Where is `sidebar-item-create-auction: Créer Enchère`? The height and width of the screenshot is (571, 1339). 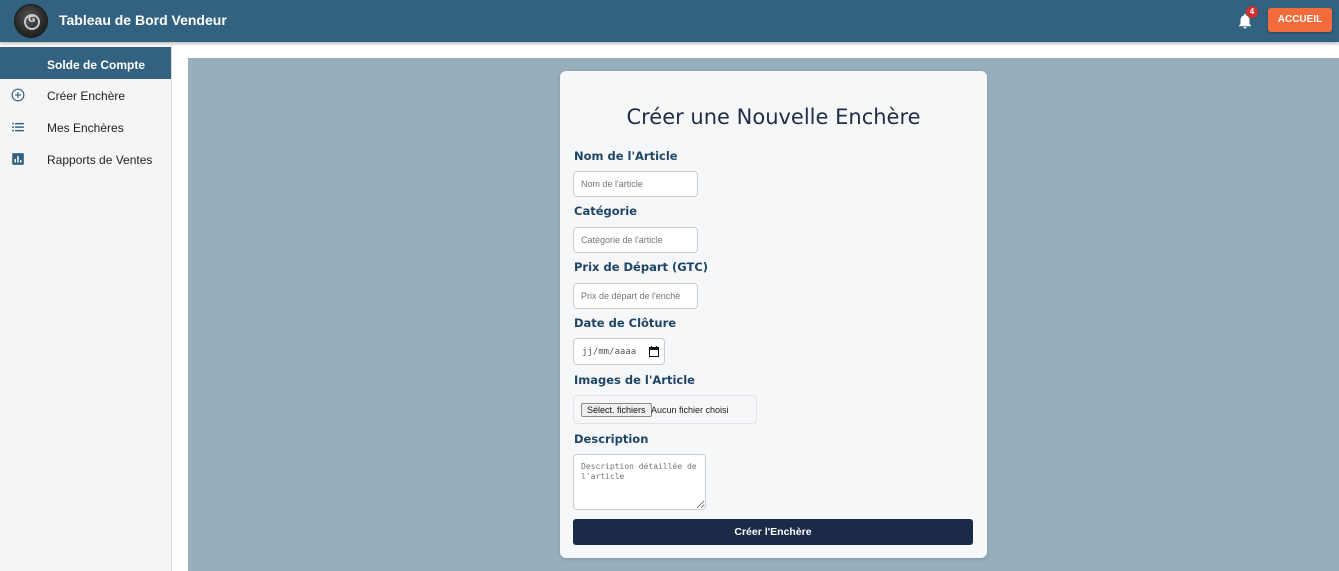 sidebar-item-create-auction: Créer Enchère is located at coordinates (85, 95).